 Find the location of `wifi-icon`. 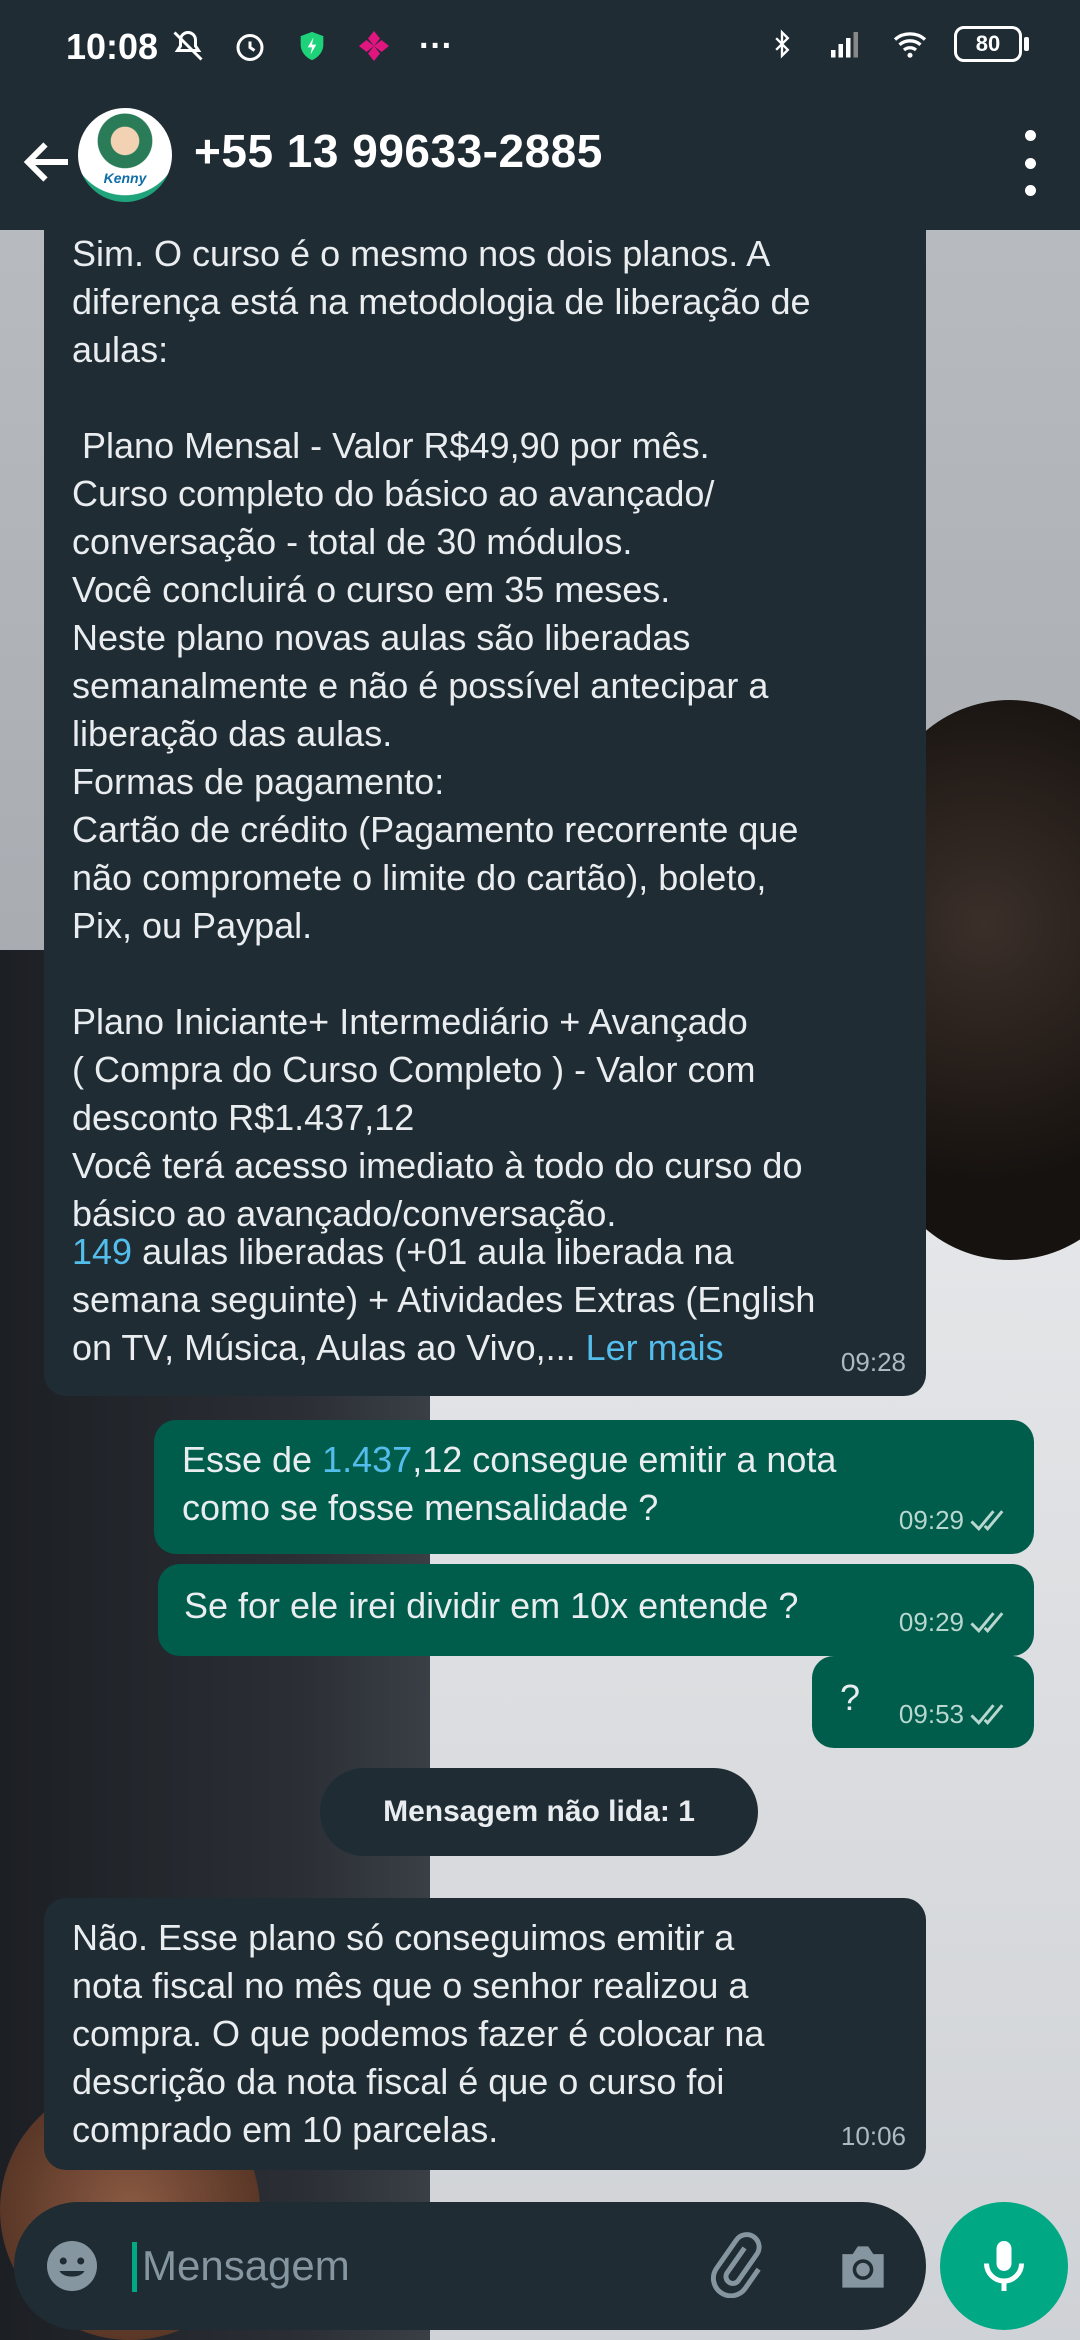

wifi-icon is located at coordinates (910, 44).